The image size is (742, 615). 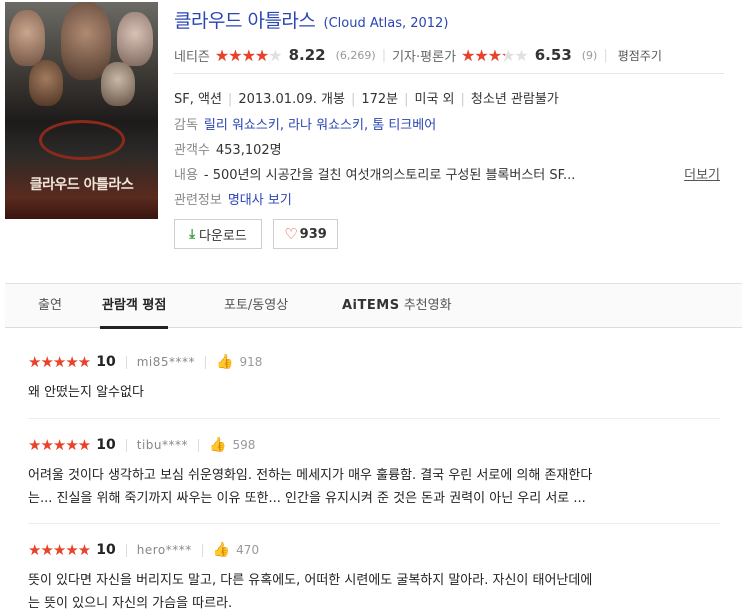 I want to click on release-date: 2013.01.09. 개봉, so click(x=291, y=99).